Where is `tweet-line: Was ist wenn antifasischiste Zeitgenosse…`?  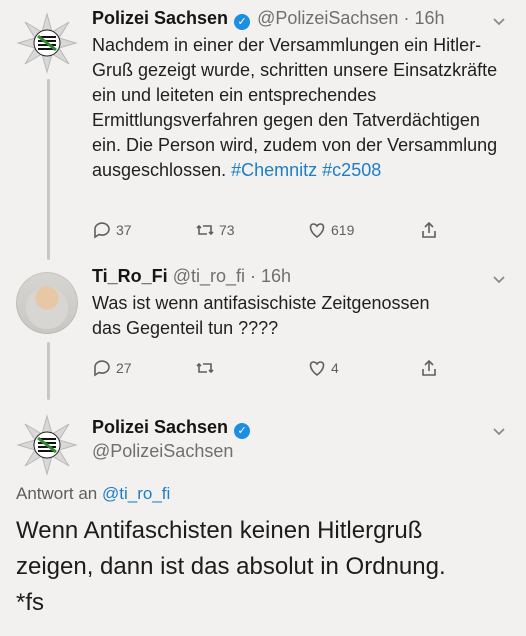
tweet-line: Was ist wenn antifasischiste Zeitgenosse… is located at coordinates (261, 303).